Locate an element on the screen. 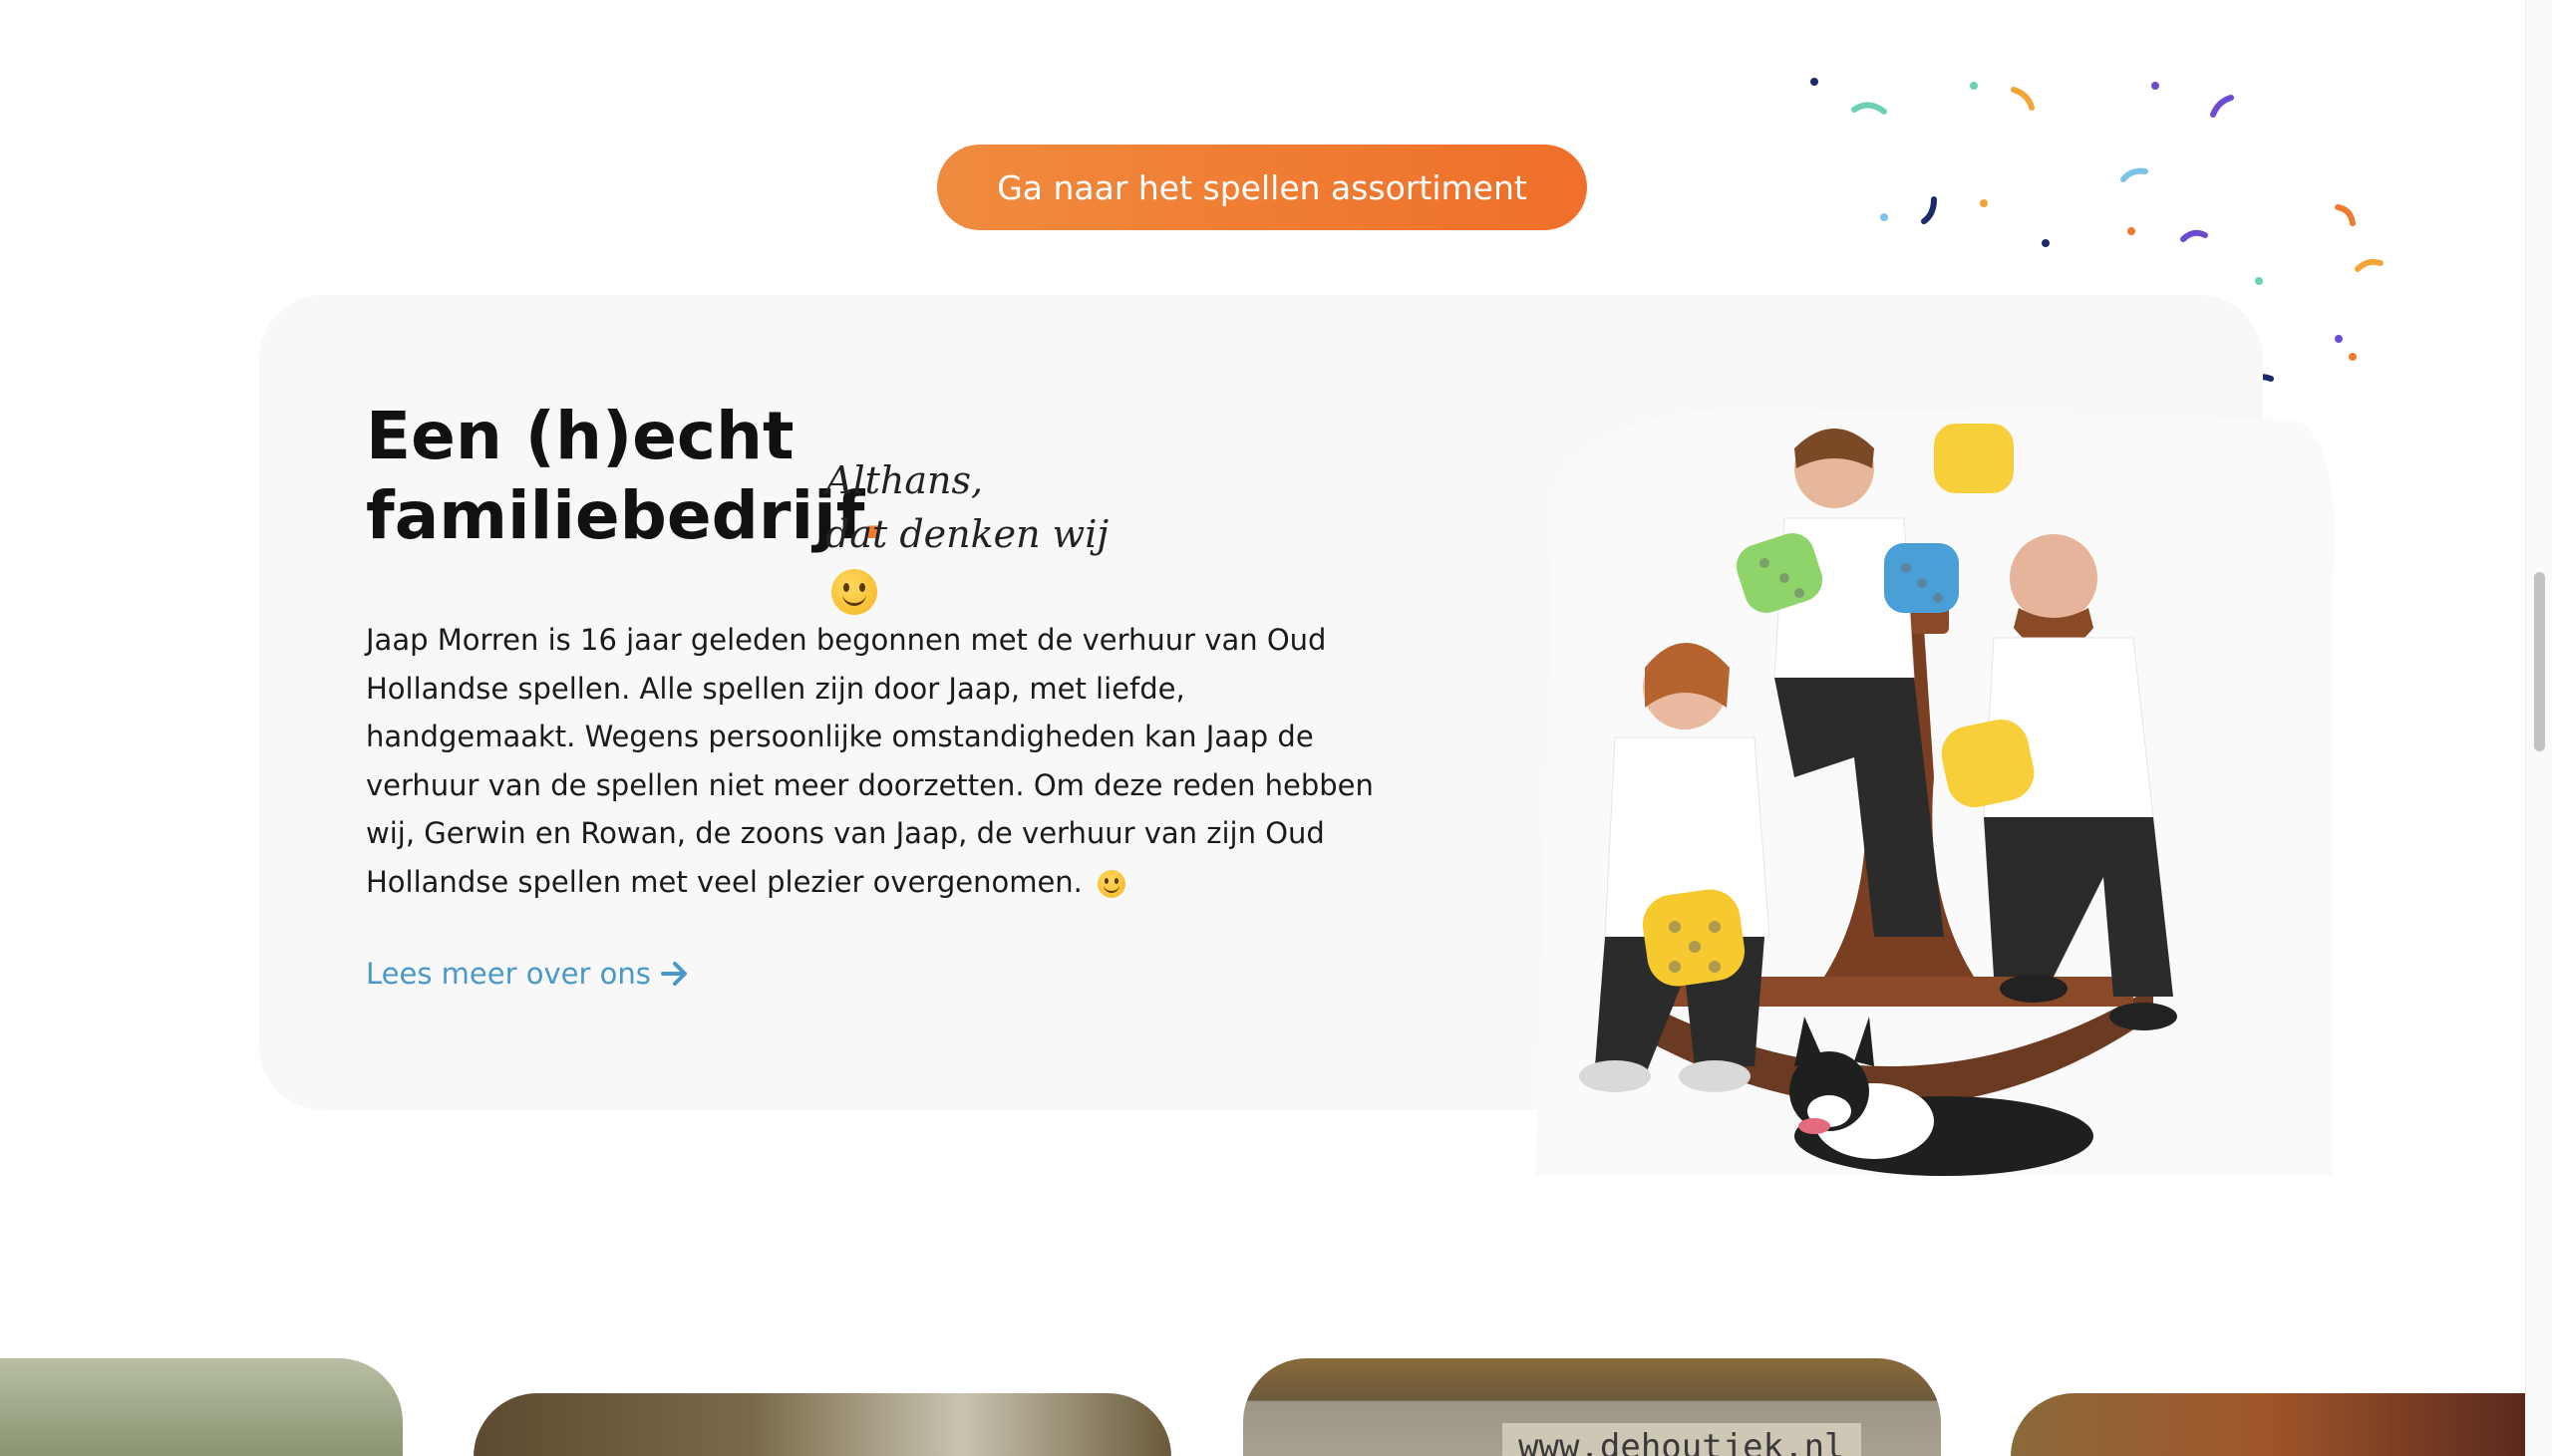  heading-line-2: familiebedrijf is located at coordinates (613, 516).